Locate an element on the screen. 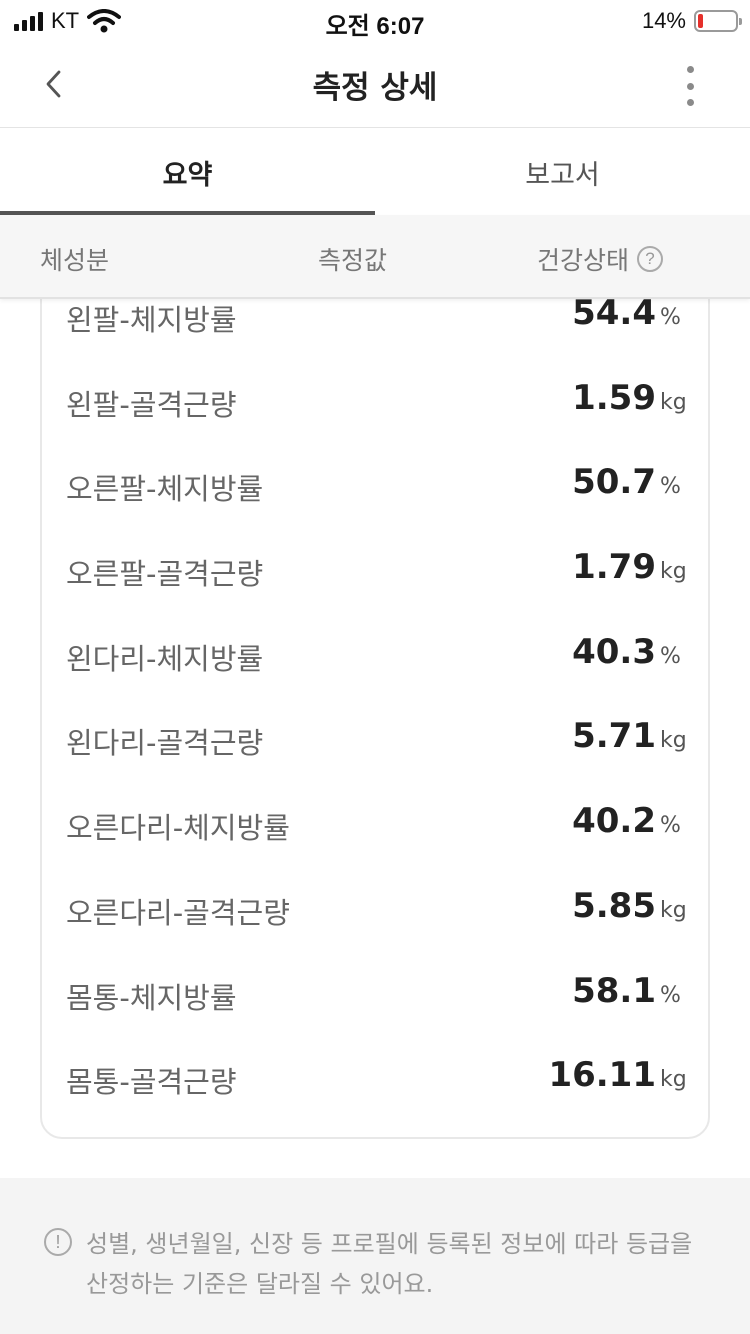 The image size is (750, 1334). measurement-value: 1.59 kg is located at coordinates (629, 397).